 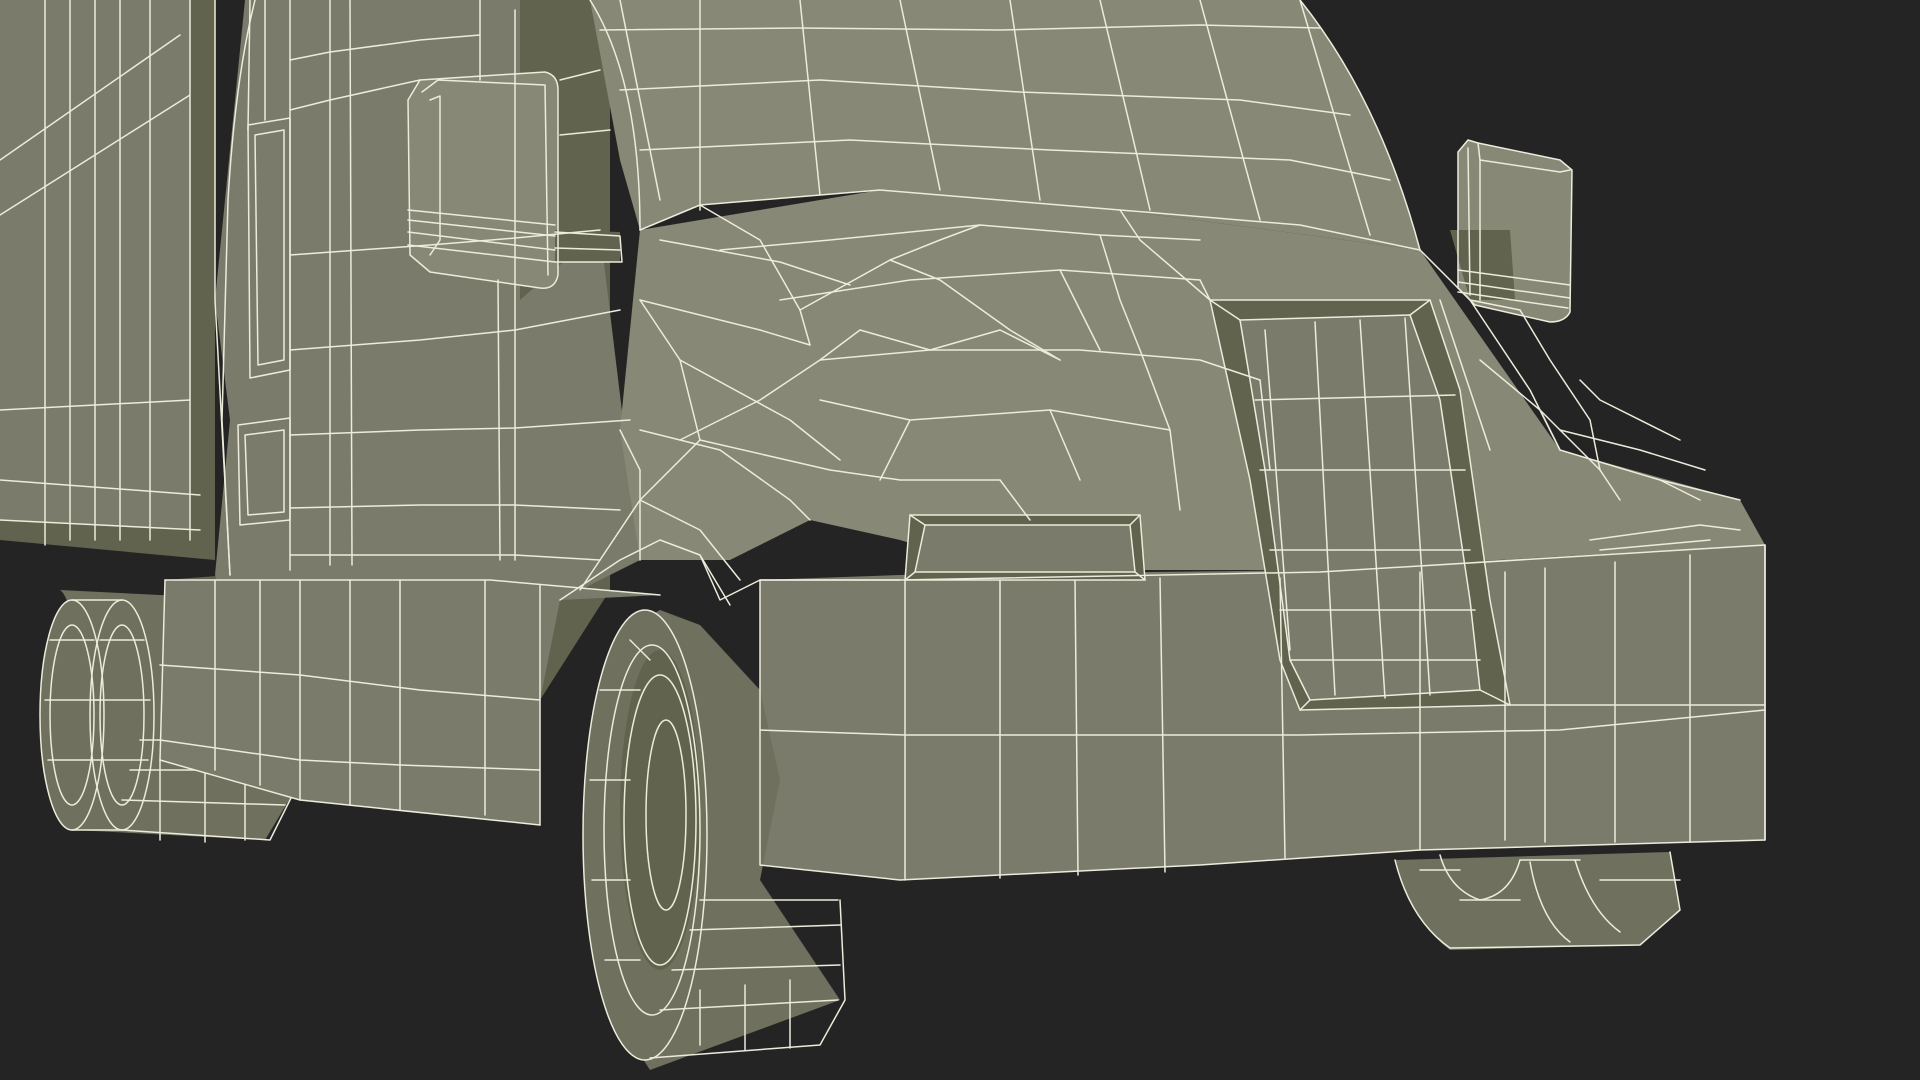 What do you see at coordinates (1537, 900) in the screenshot?
I see `front-tire-right` at bounding box center [1537, 900].